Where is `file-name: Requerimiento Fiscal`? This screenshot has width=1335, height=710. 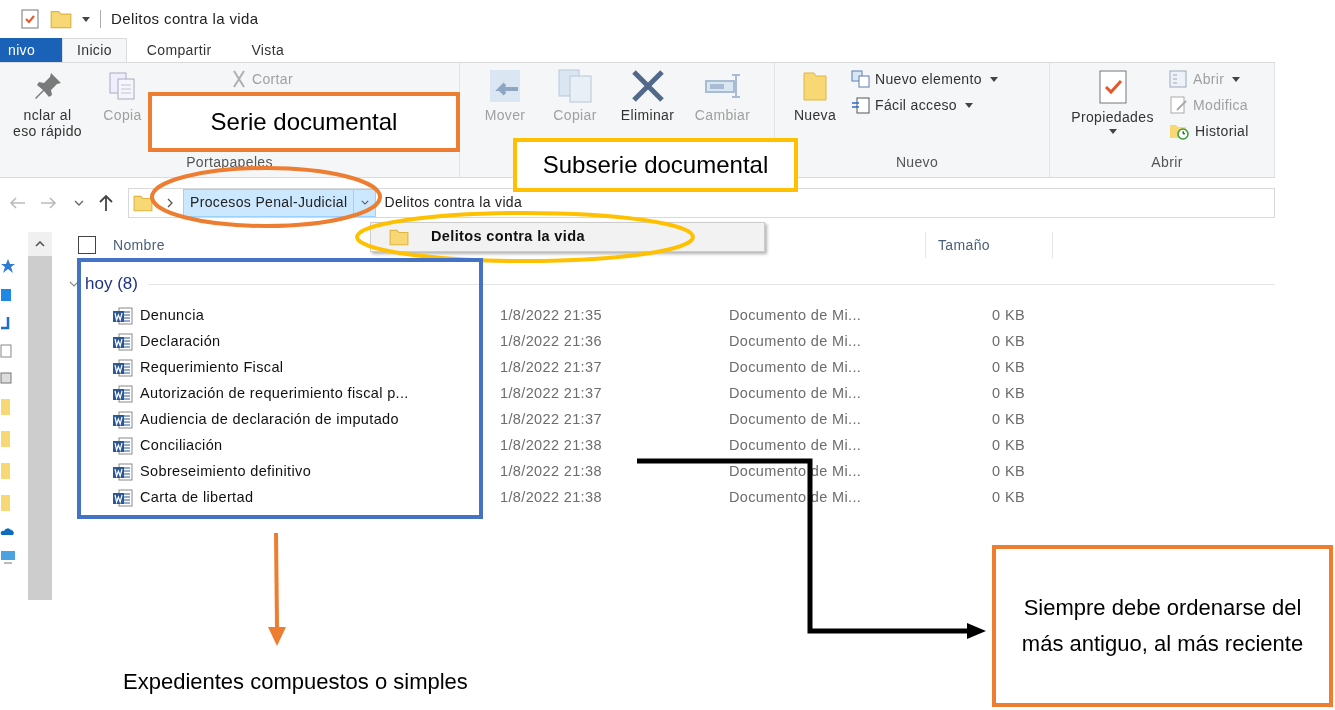 file-name: Requerimiento Fiscal is located at coordinates (212, 368).